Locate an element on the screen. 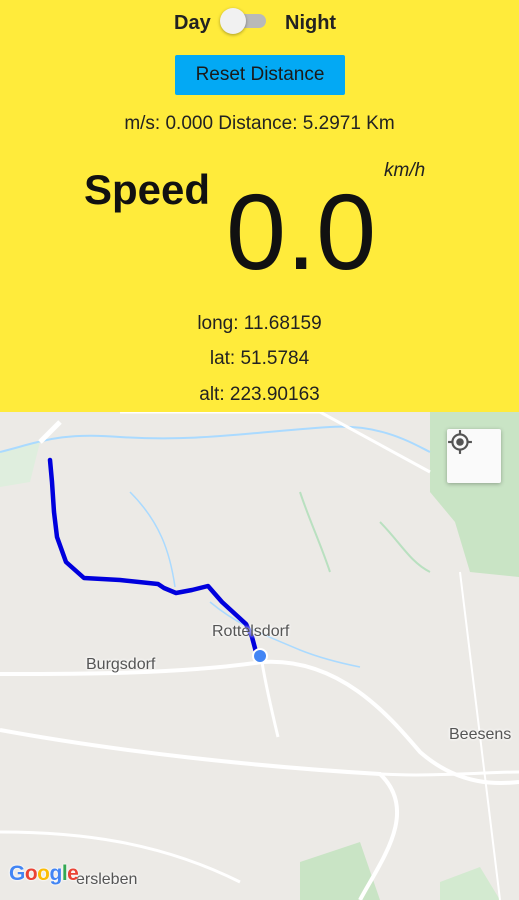  google-logo-letter: G is located at coordinates (17, 873).